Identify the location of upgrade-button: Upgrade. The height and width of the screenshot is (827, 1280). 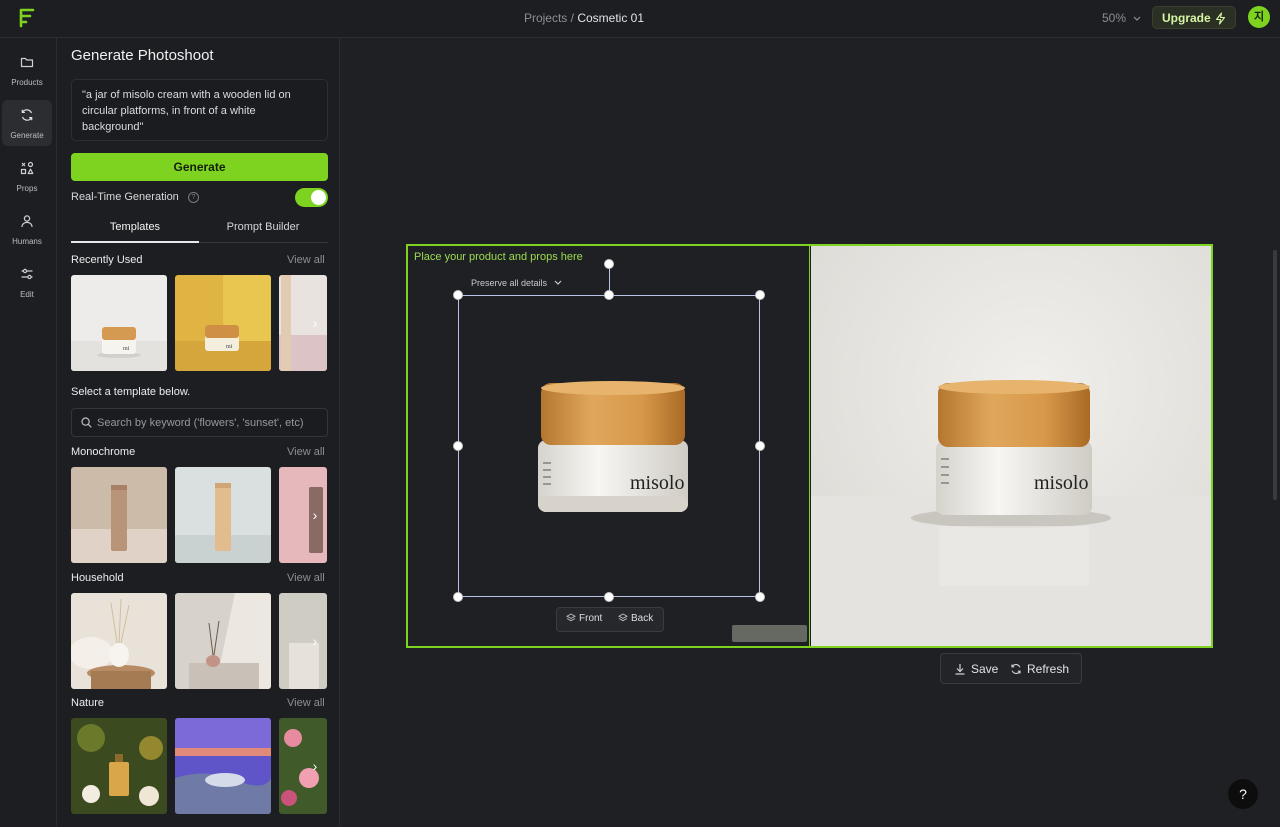
(1194, 17).